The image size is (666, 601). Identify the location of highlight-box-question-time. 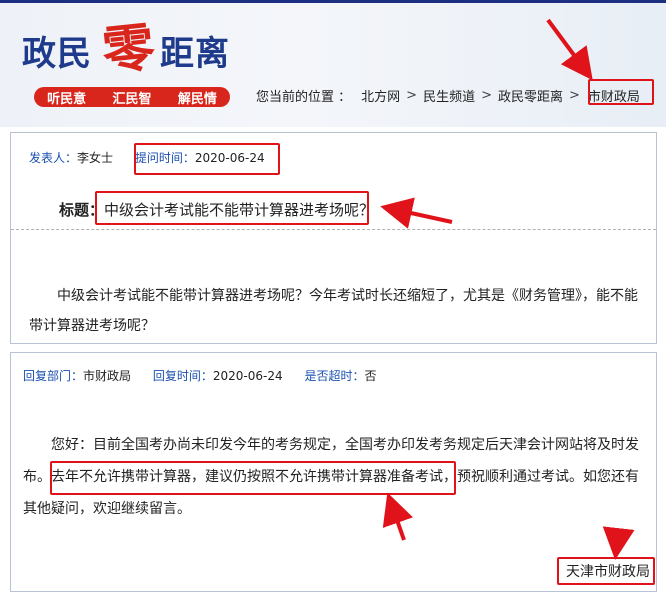
(207, 159).